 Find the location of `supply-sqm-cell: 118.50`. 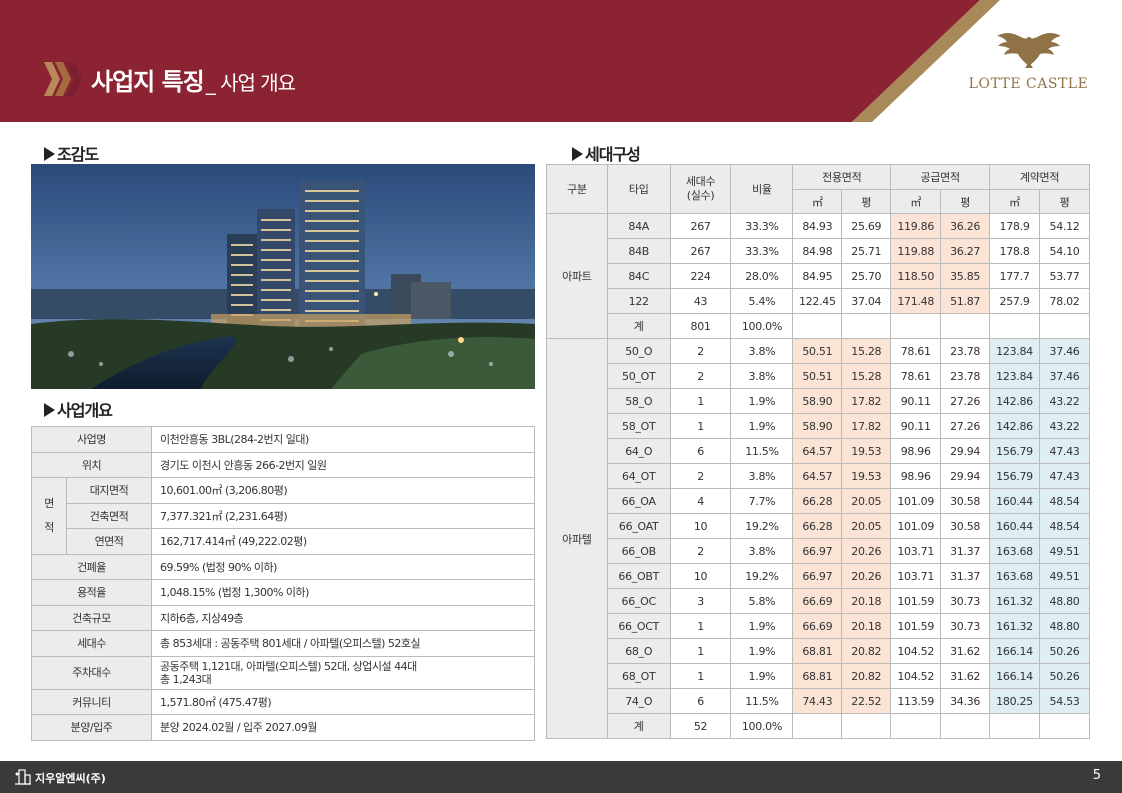

supply-sqm-cell: 118.50 is located at coordinates (916, 276).